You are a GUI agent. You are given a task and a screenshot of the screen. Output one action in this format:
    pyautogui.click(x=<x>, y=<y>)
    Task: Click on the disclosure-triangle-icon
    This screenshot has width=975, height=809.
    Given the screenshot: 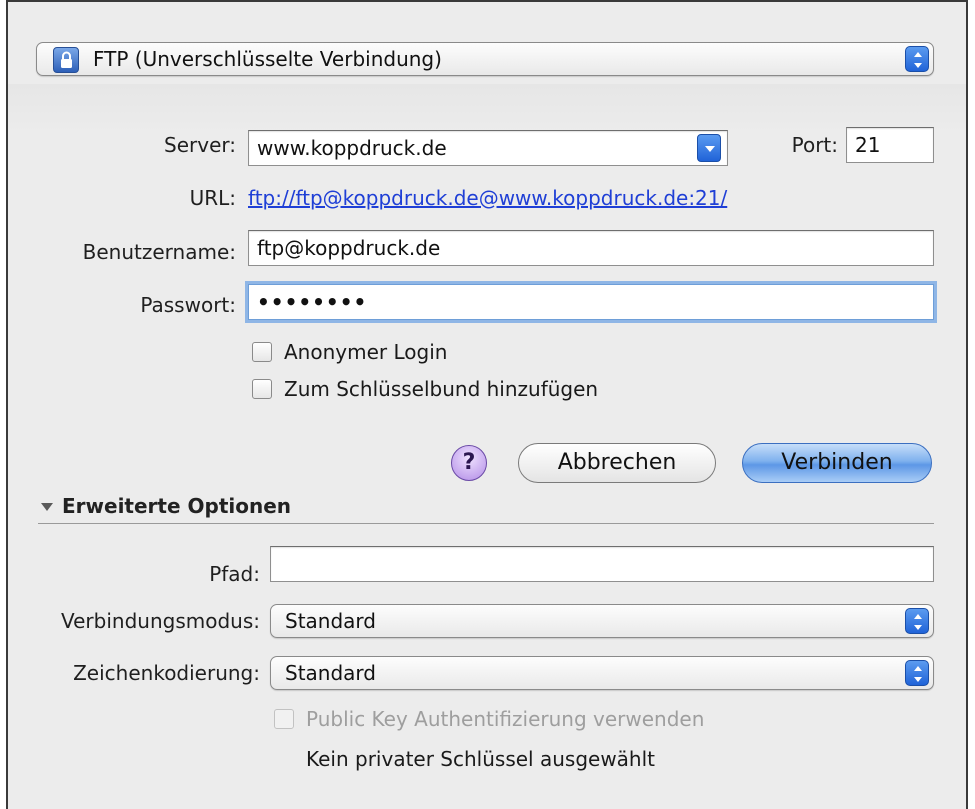 What is the action you would take?
    pyautogui.click(x=47, y=508)
    